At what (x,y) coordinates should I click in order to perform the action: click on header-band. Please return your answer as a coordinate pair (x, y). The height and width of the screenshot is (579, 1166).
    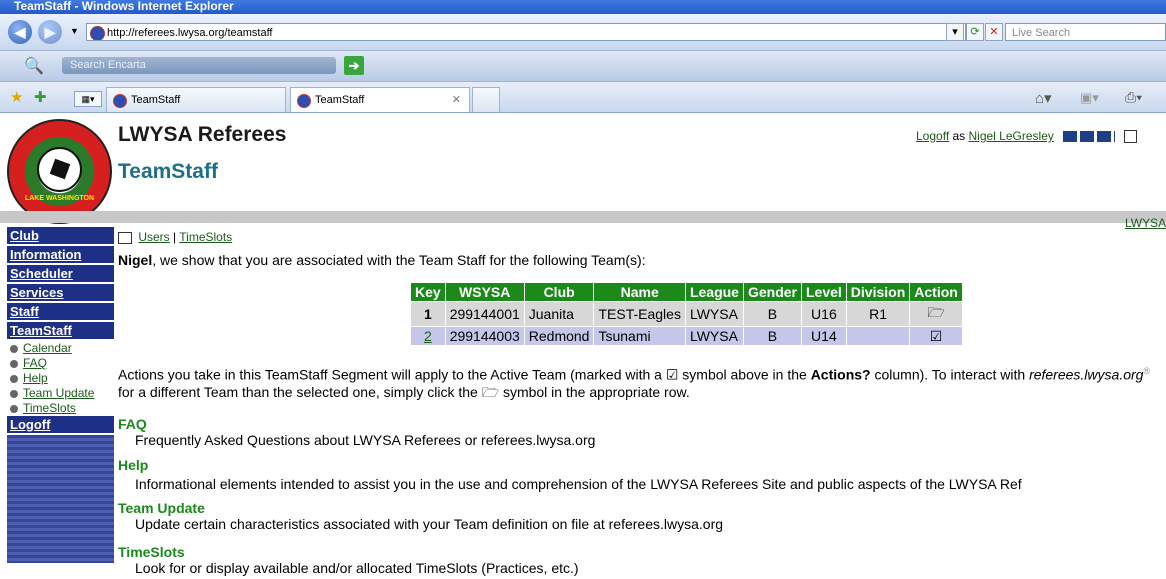
    Looking at the image, I should click on (583, 217).